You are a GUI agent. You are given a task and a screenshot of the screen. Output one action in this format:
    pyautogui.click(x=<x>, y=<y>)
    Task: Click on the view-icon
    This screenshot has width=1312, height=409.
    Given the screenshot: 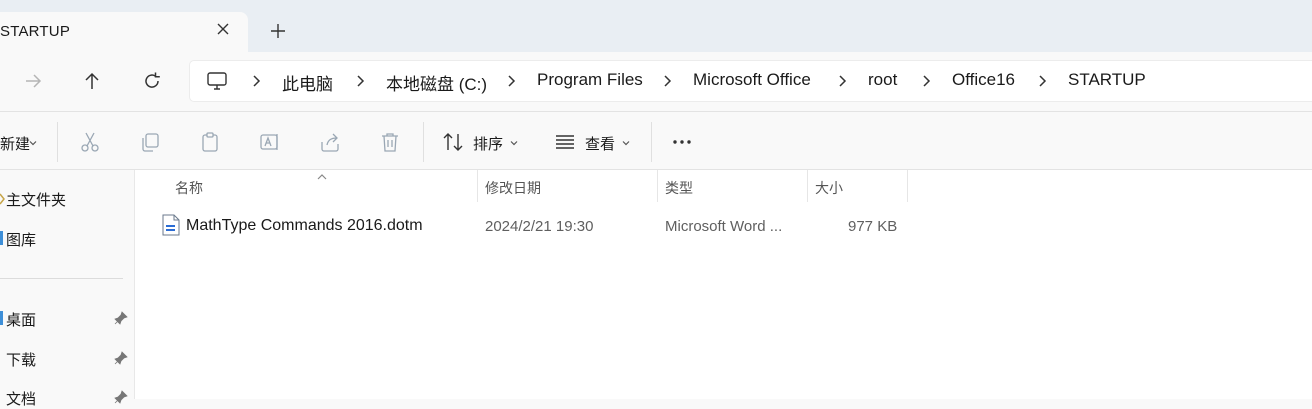 What is the action you would take?
    pyautogui.click(x=565, y=142)
    